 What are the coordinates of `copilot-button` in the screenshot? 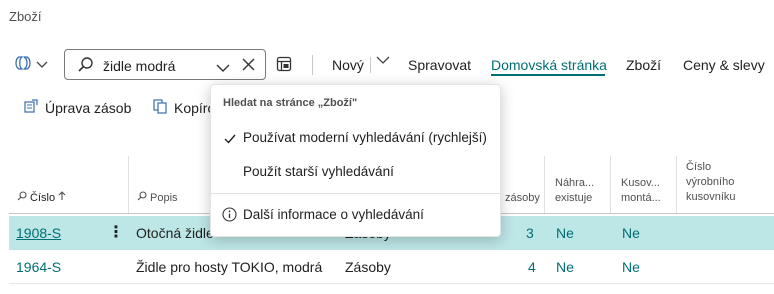 It's located at (37, 65).